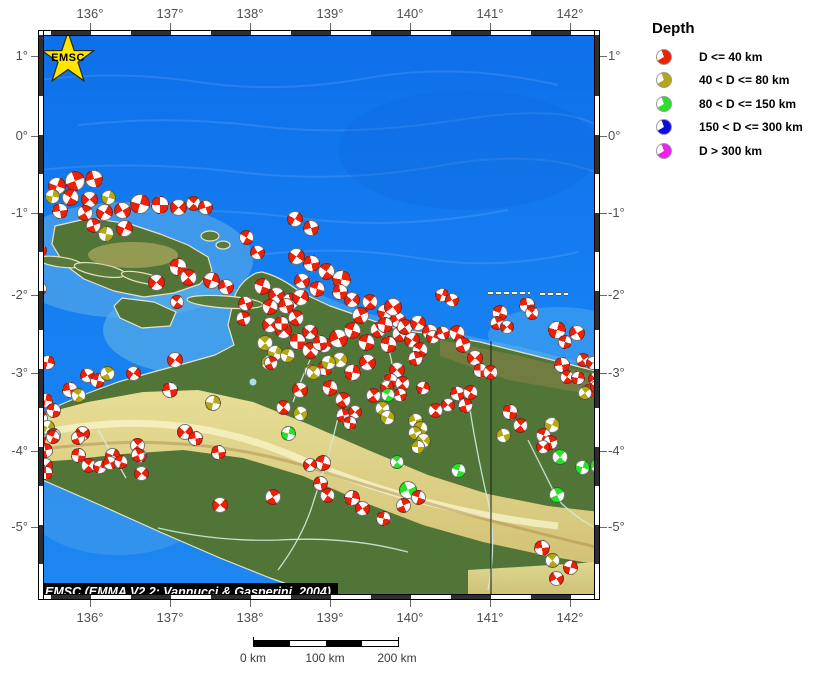 The height and width of the screenshot is (675, 815). Describe the element at coordinates (328, 651) in the screenshot. I see `scale-bar: 0 km 100 km 200 km` at that location.